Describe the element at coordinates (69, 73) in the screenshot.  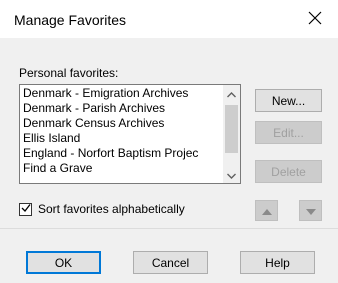
I see `personal-favorites-label: Personal favorites:` at that location.